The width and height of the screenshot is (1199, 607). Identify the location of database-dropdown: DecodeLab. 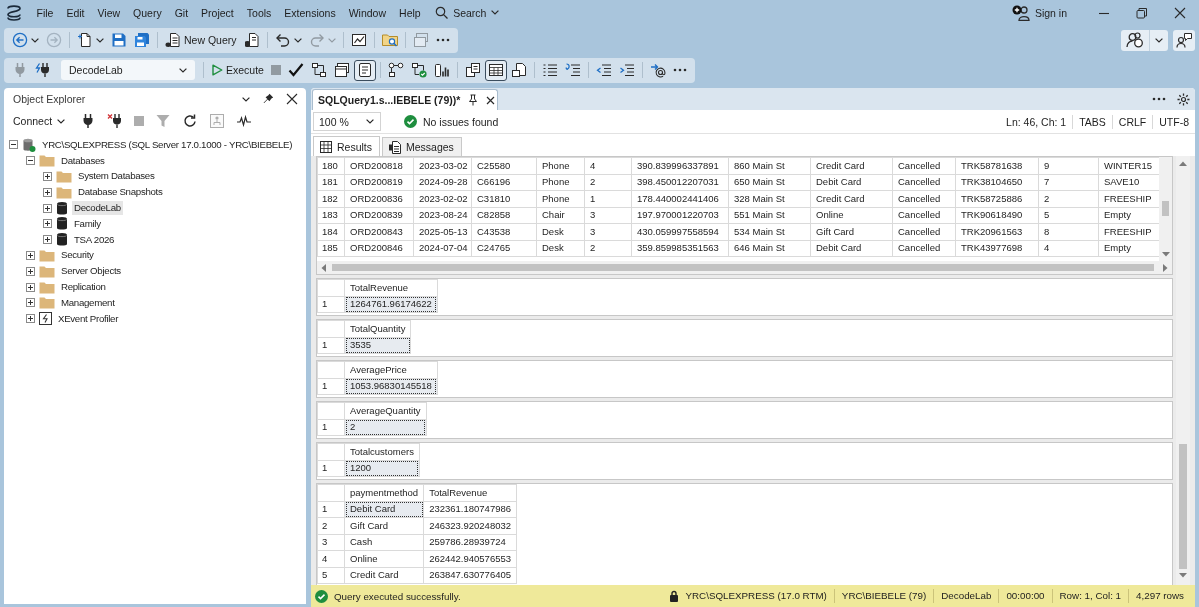
(128, 70).